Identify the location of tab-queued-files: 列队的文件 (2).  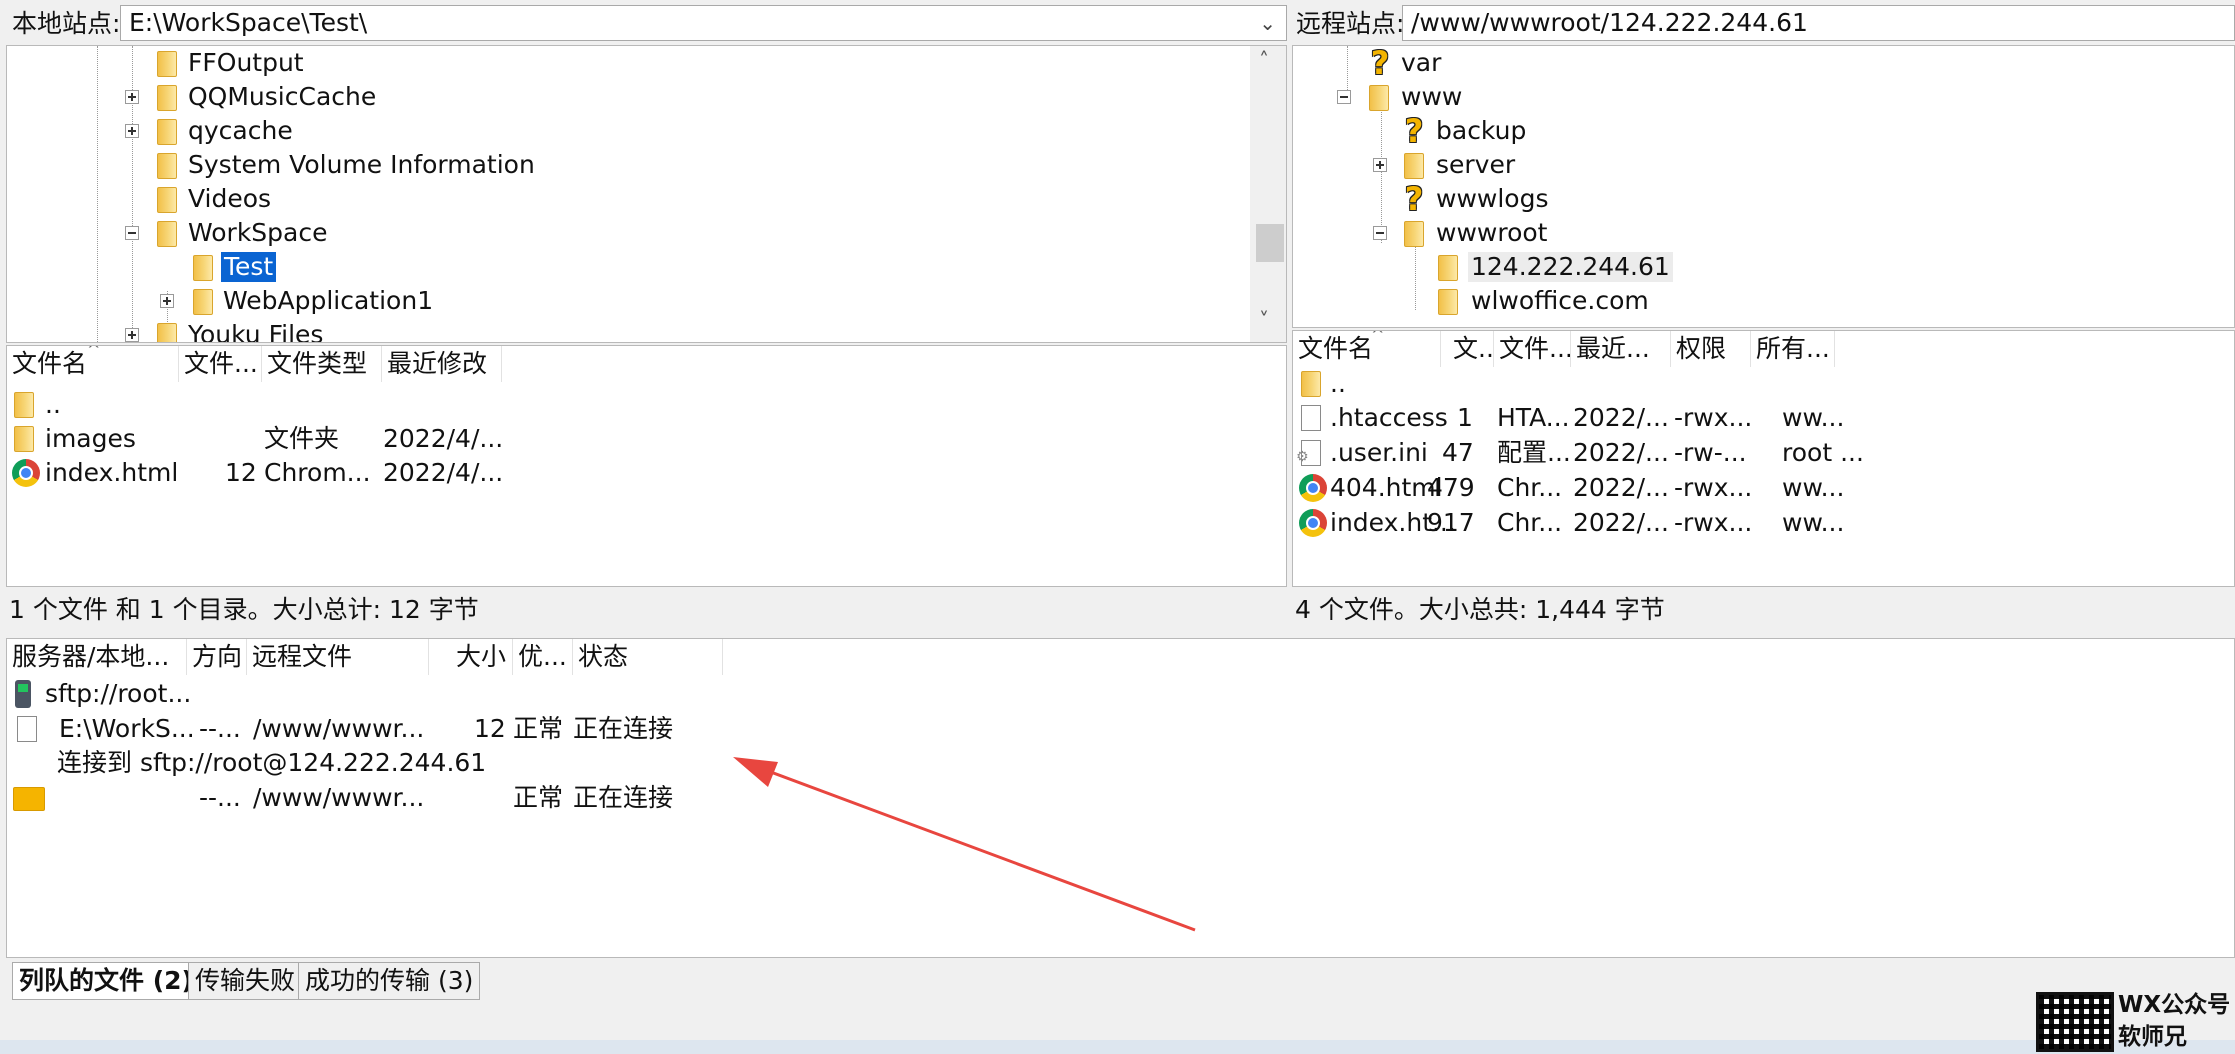
(106, 981).